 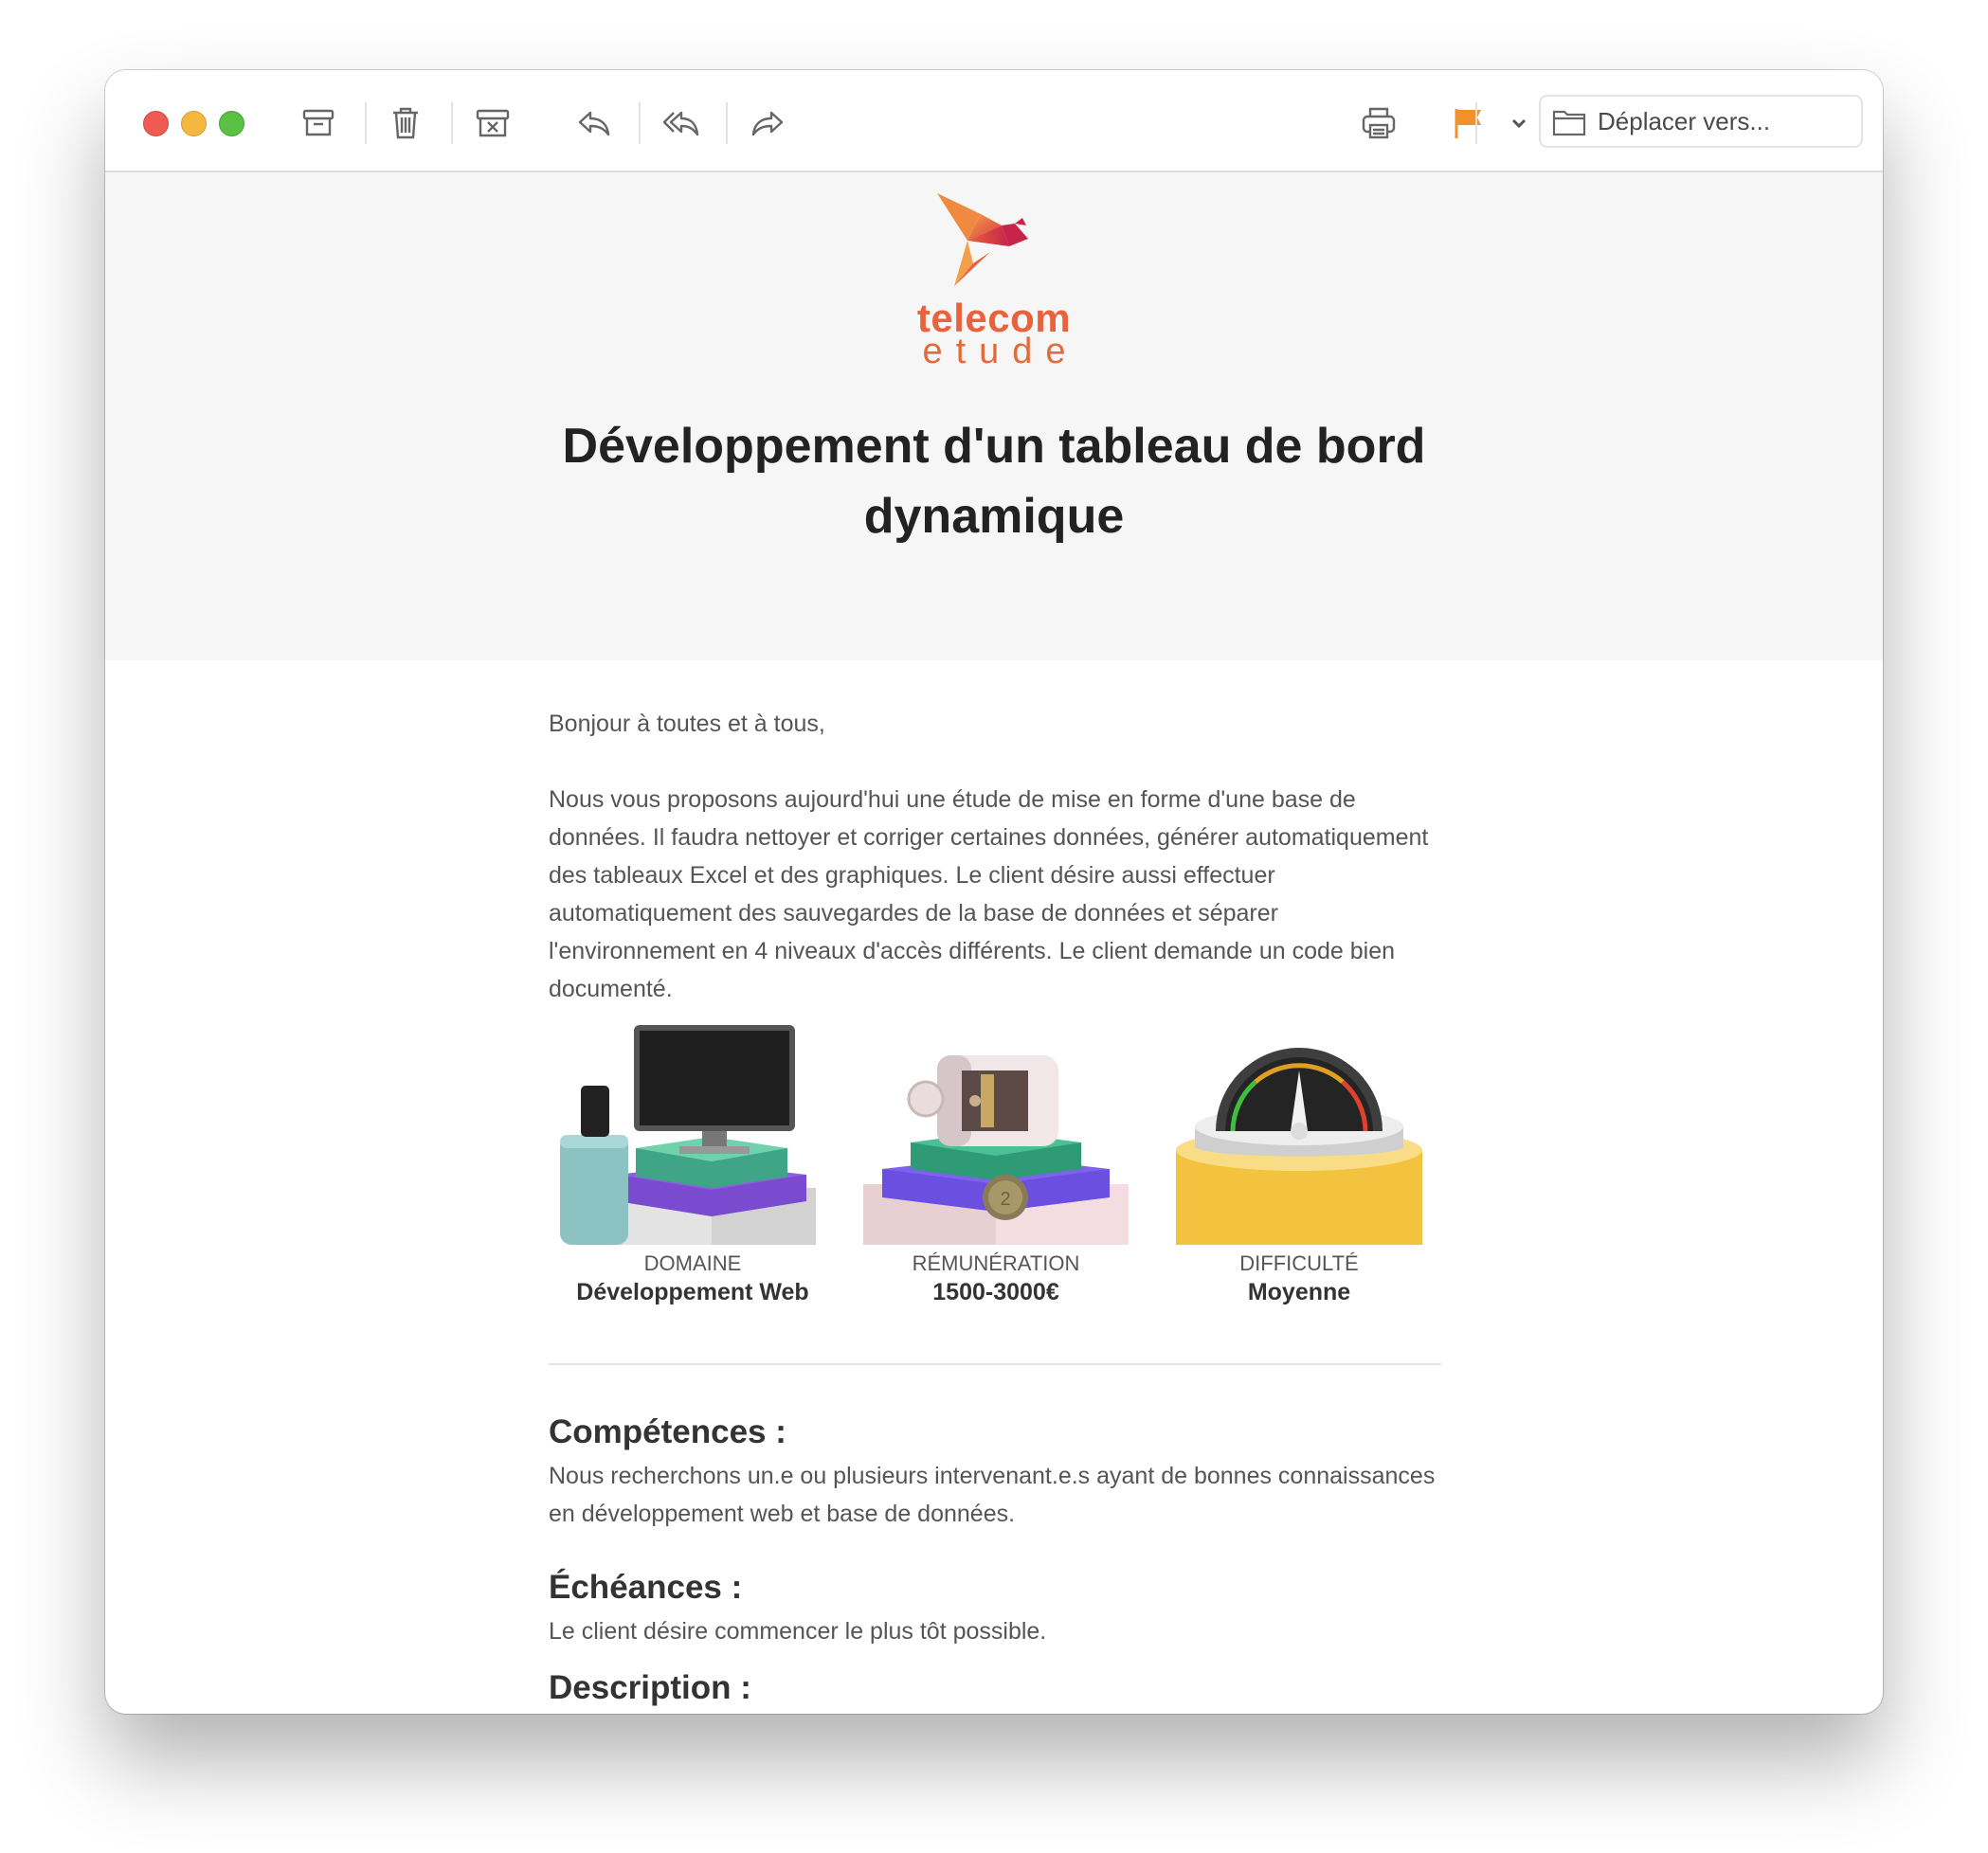 I want to click on card-domain: DOMAINE Développement Web, so click(x=692, y=1161).